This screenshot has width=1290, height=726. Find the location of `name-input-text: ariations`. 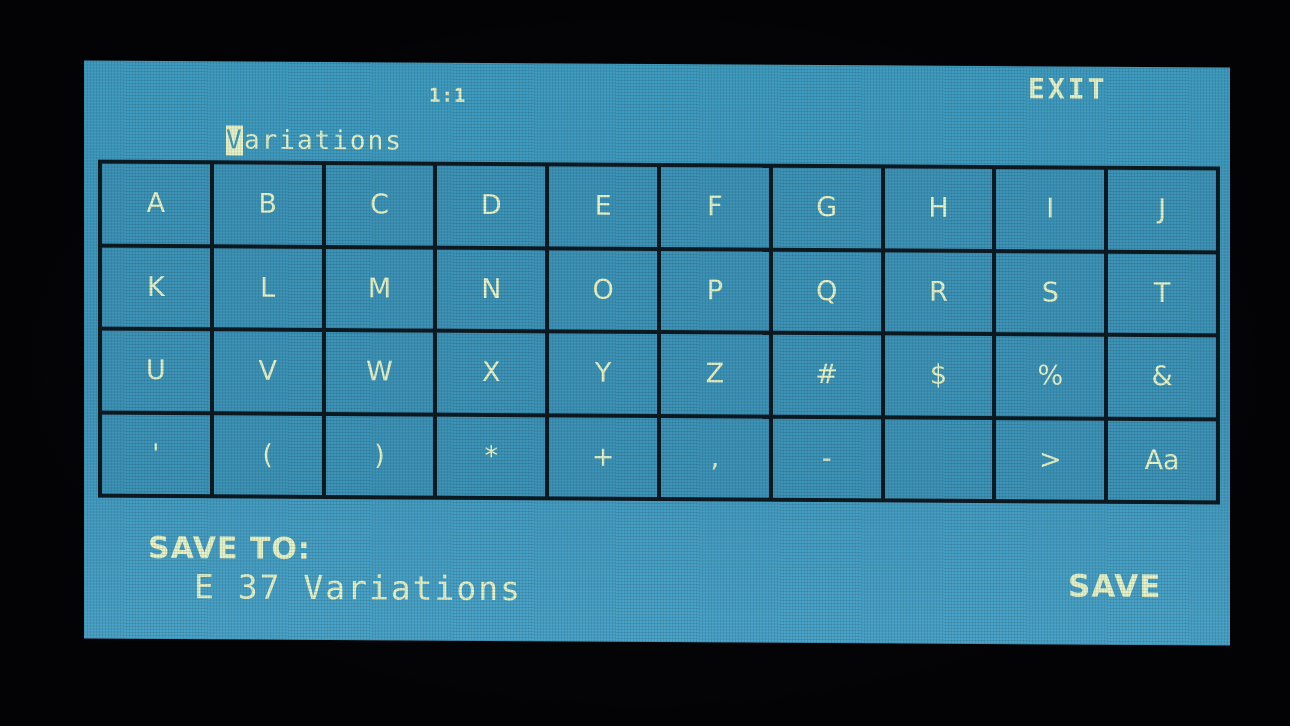

name-input-text: ariations is located at coordinates (323, 141).